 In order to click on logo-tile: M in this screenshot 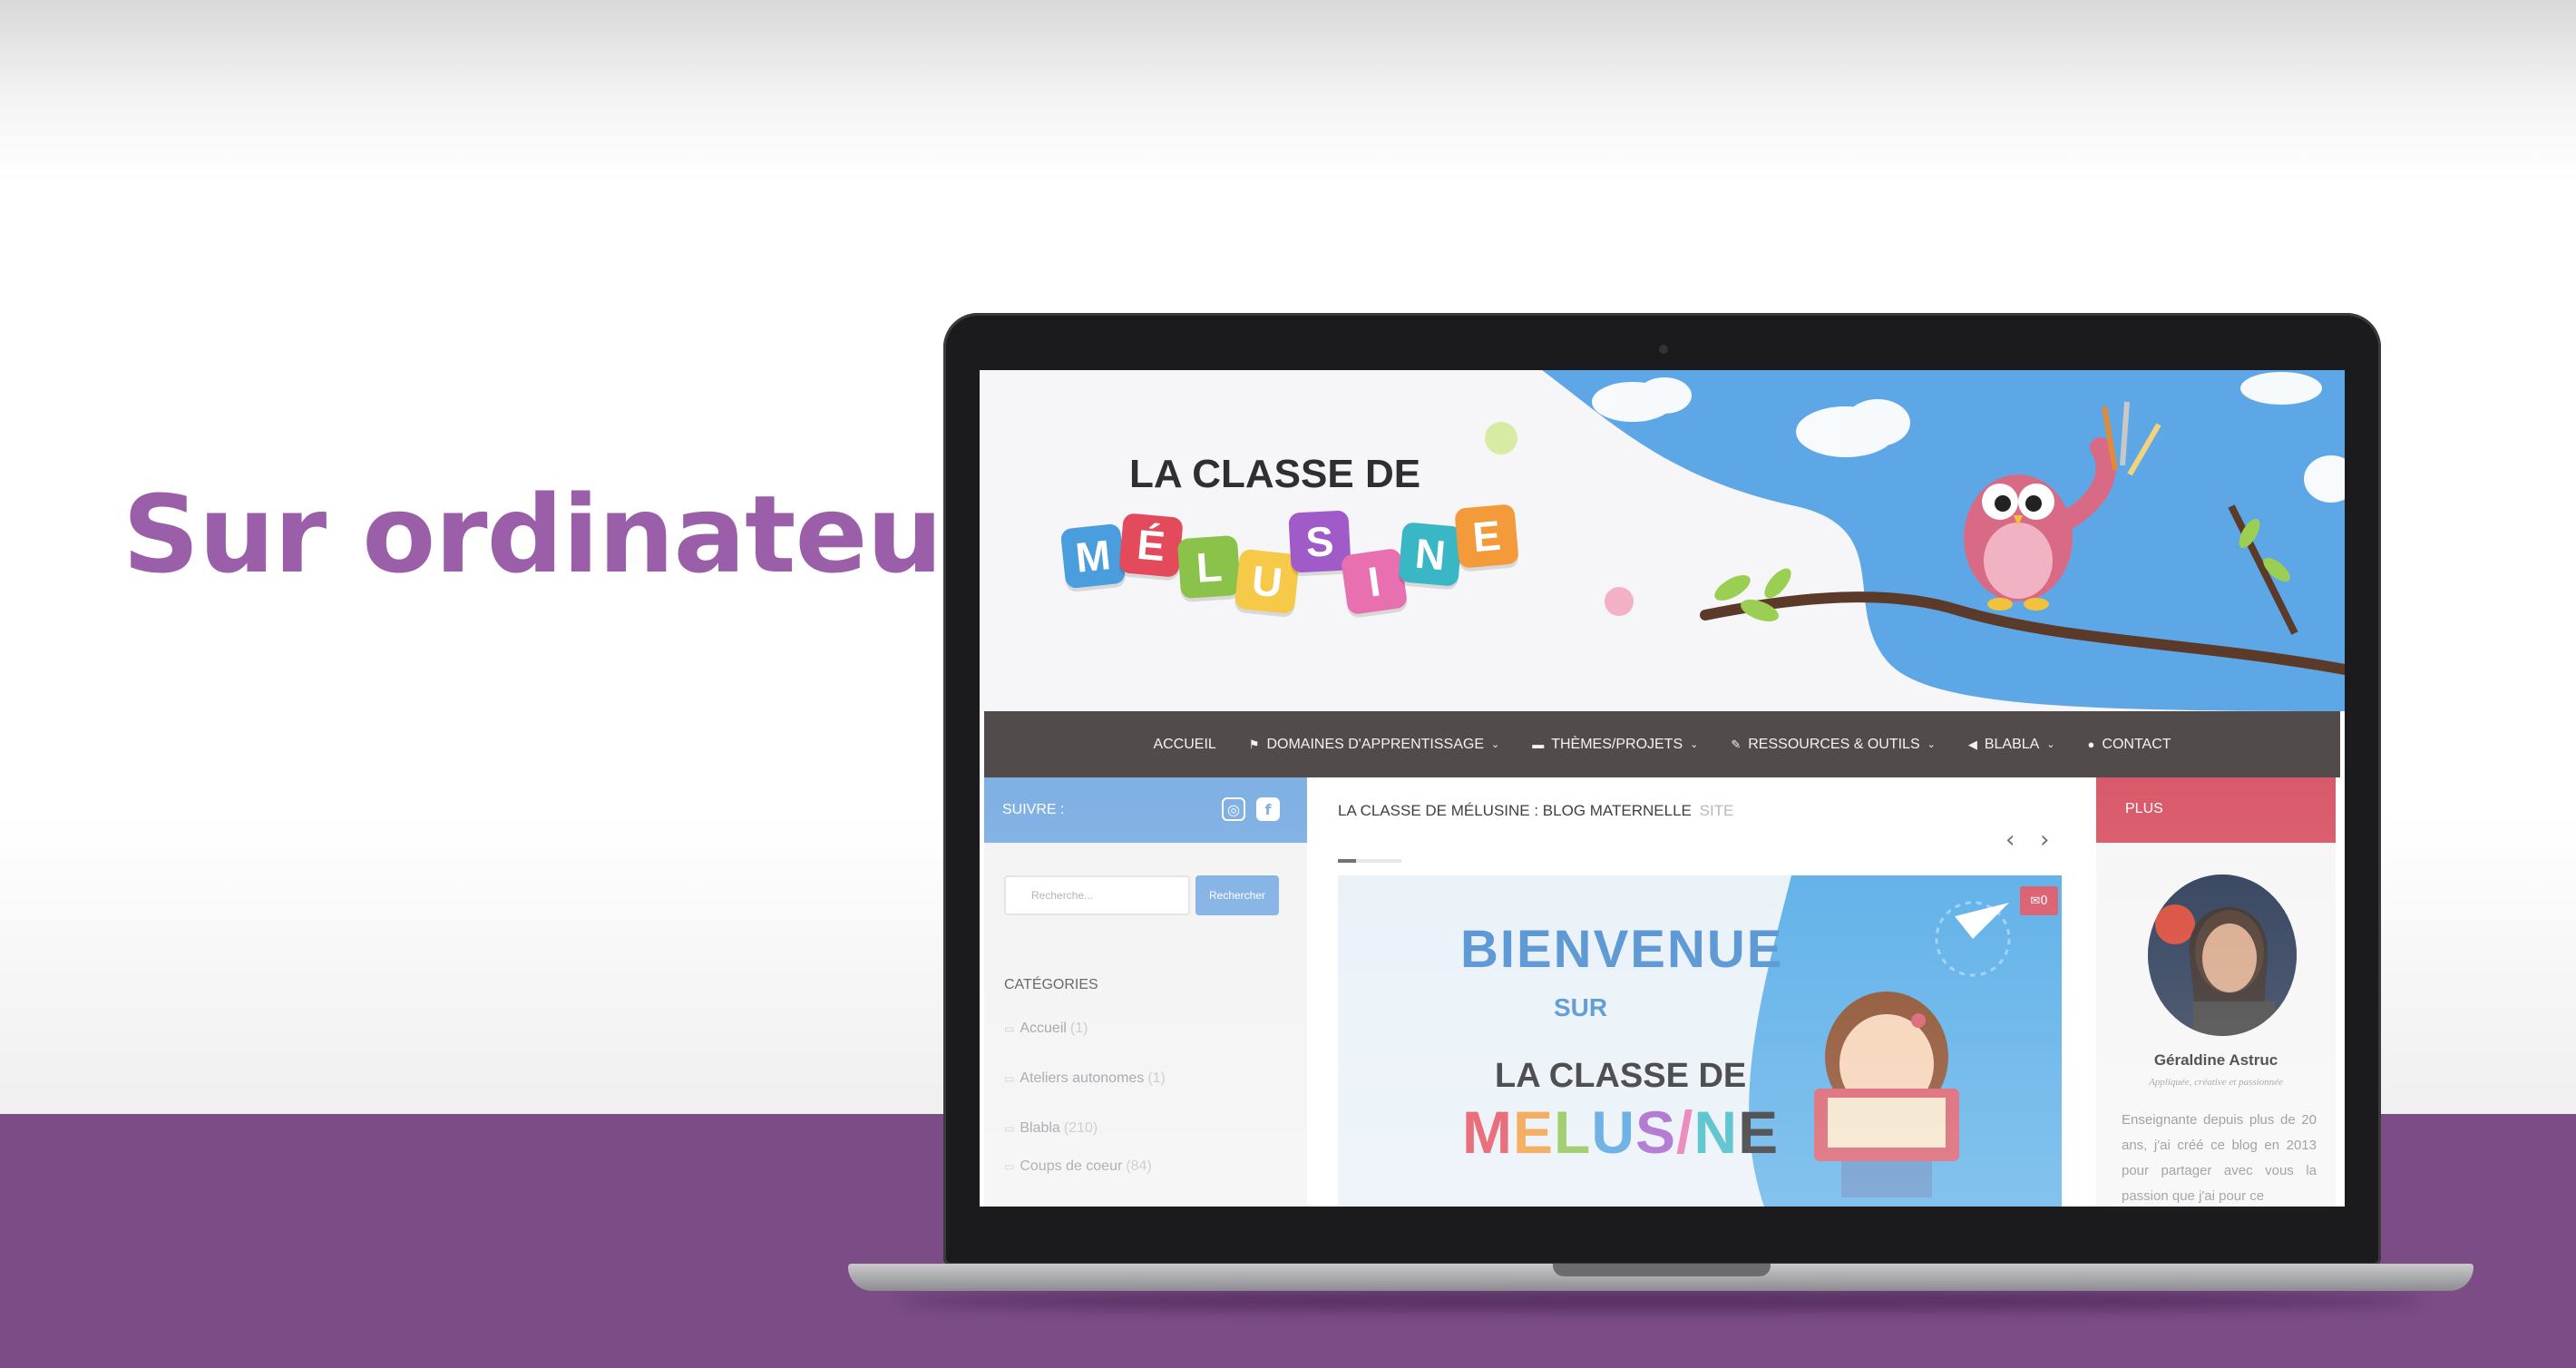, I will do `click(1093, 556)`.